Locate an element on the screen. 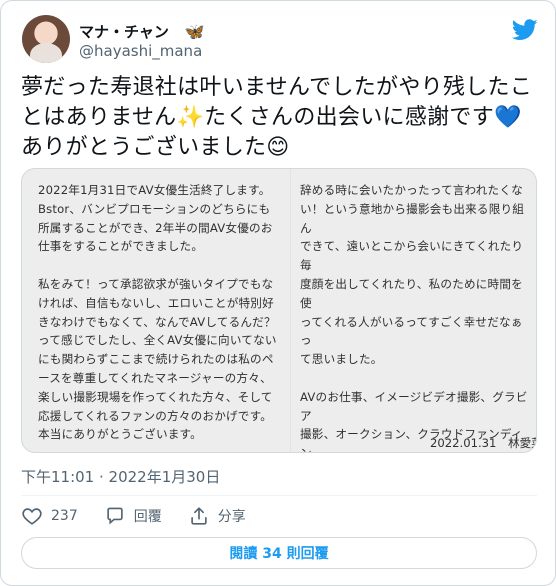  read-replies-label: 閱讀 34 則回覆 is located at coordinates (279, 554).